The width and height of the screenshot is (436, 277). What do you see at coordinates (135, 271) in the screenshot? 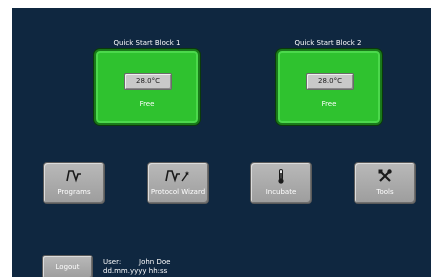
I see `datetime-display: dd.mm.yyyy hh:ss` at bounding box center [135, 271].